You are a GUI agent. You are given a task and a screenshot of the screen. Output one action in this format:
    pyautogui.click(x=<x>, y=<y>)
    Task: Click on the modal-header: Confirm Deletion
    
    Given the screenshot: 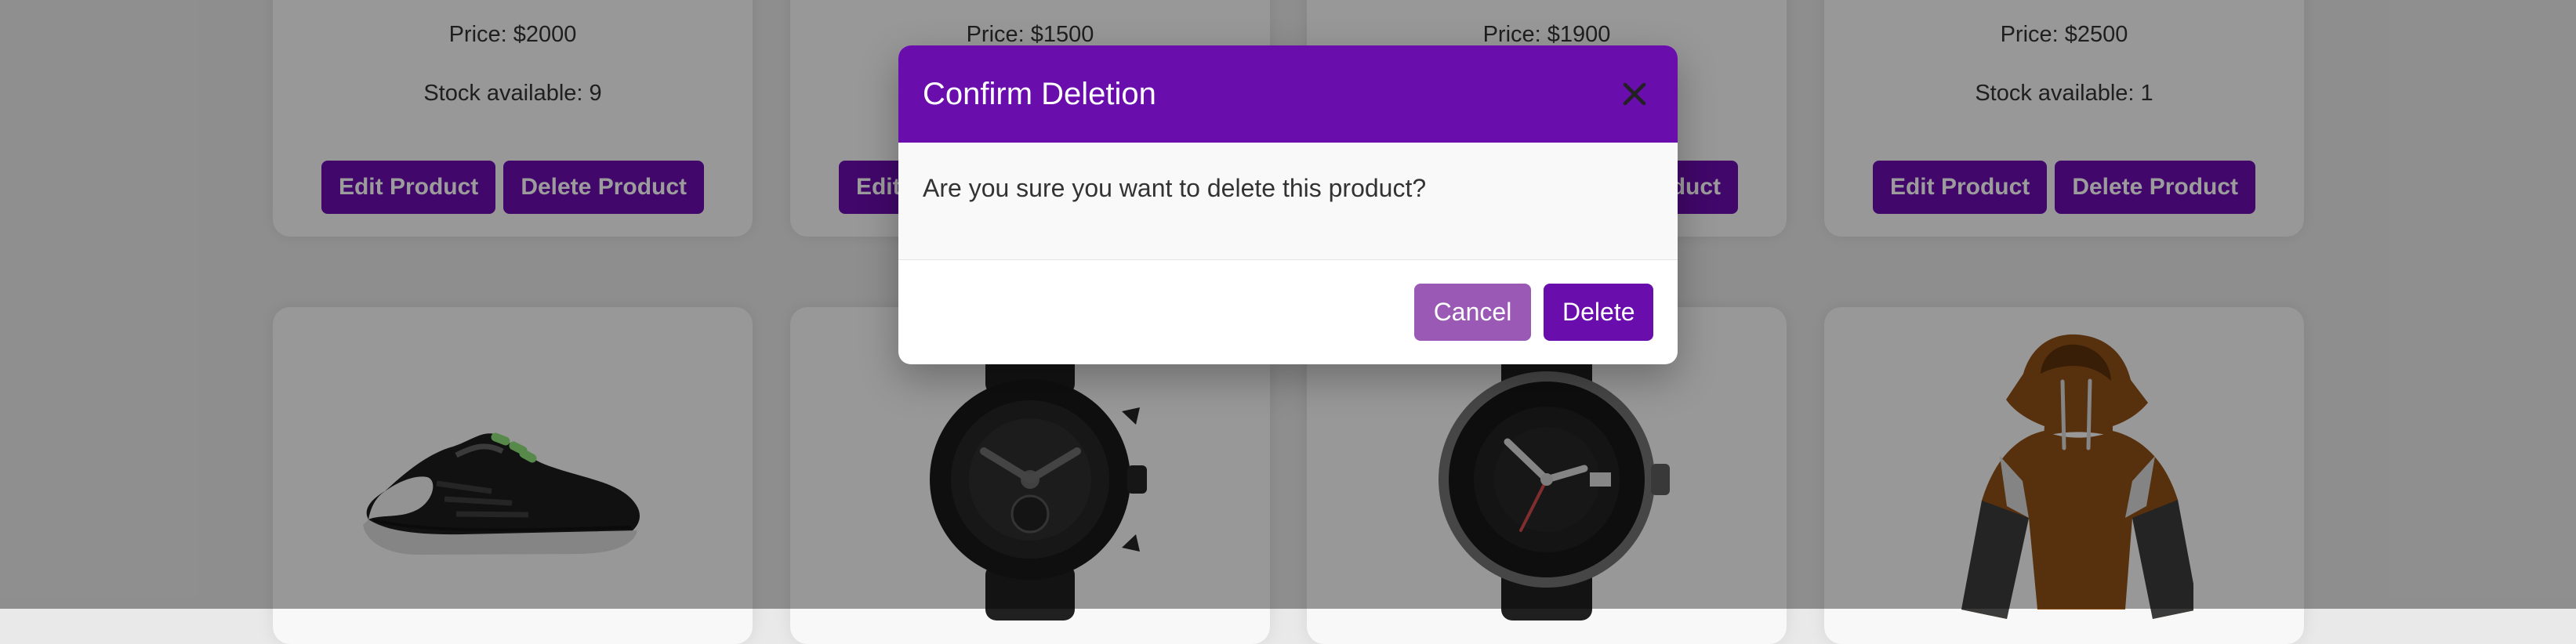 What is the action you would take?
    pyautogui.click(x=1288, y=94)
    